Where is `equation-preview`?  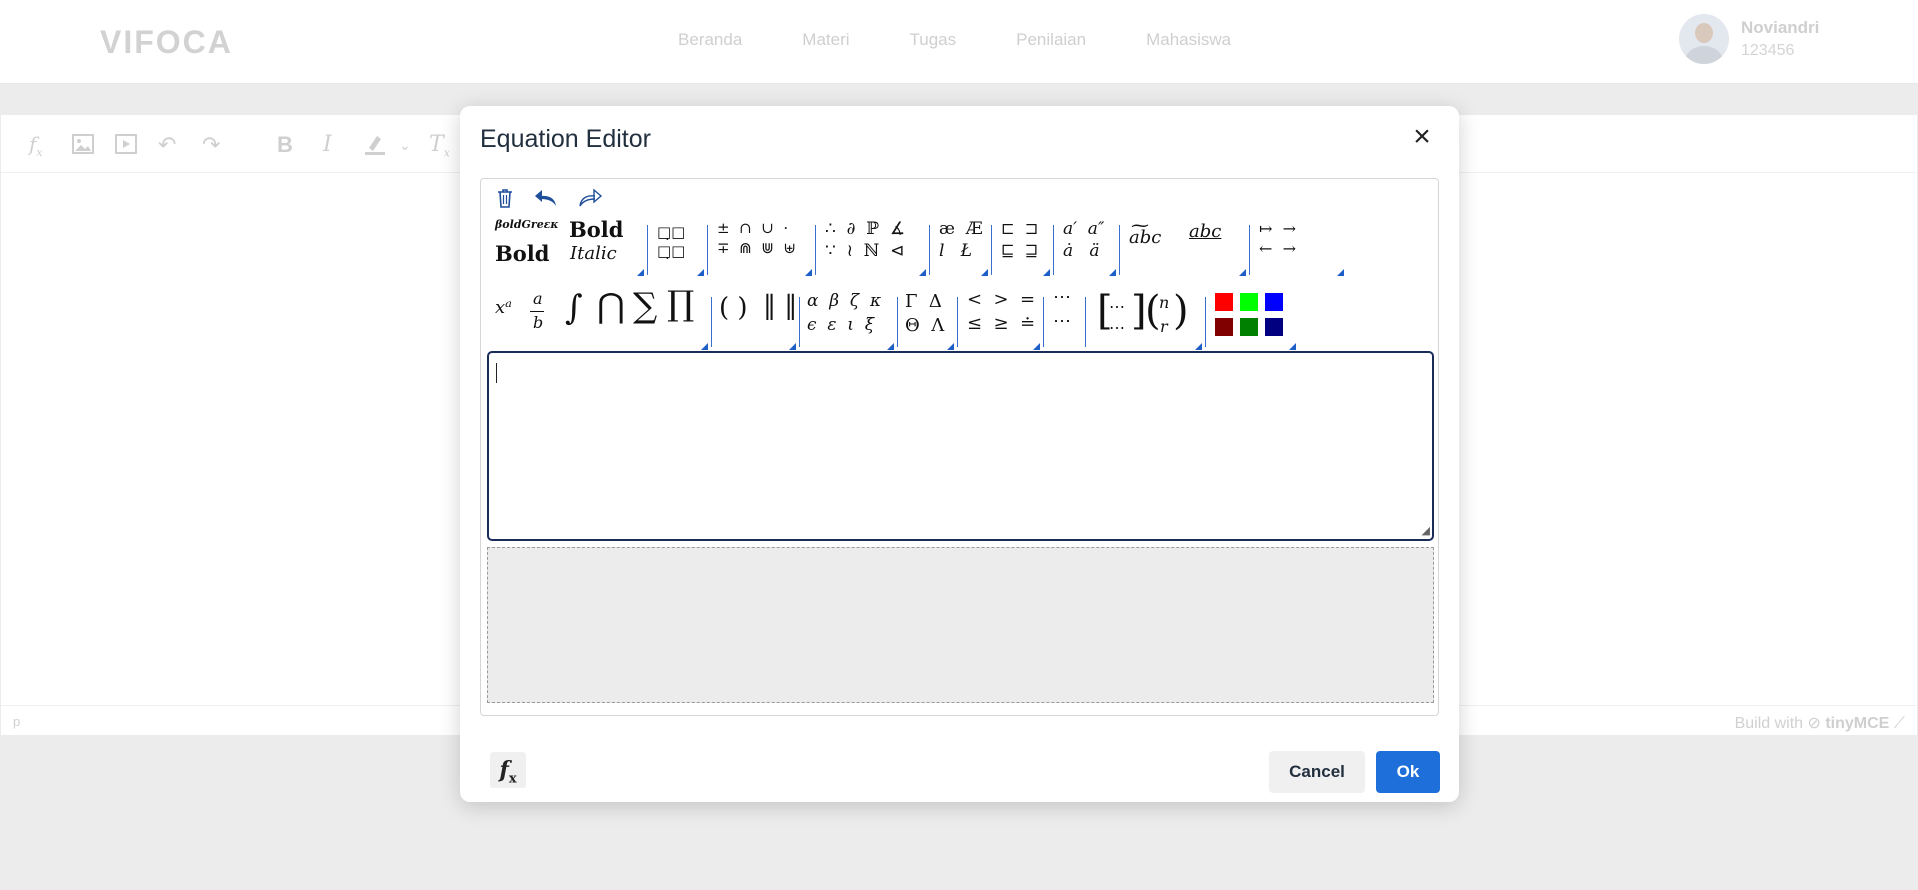 equation-preview is located at coordinates (960, 625).